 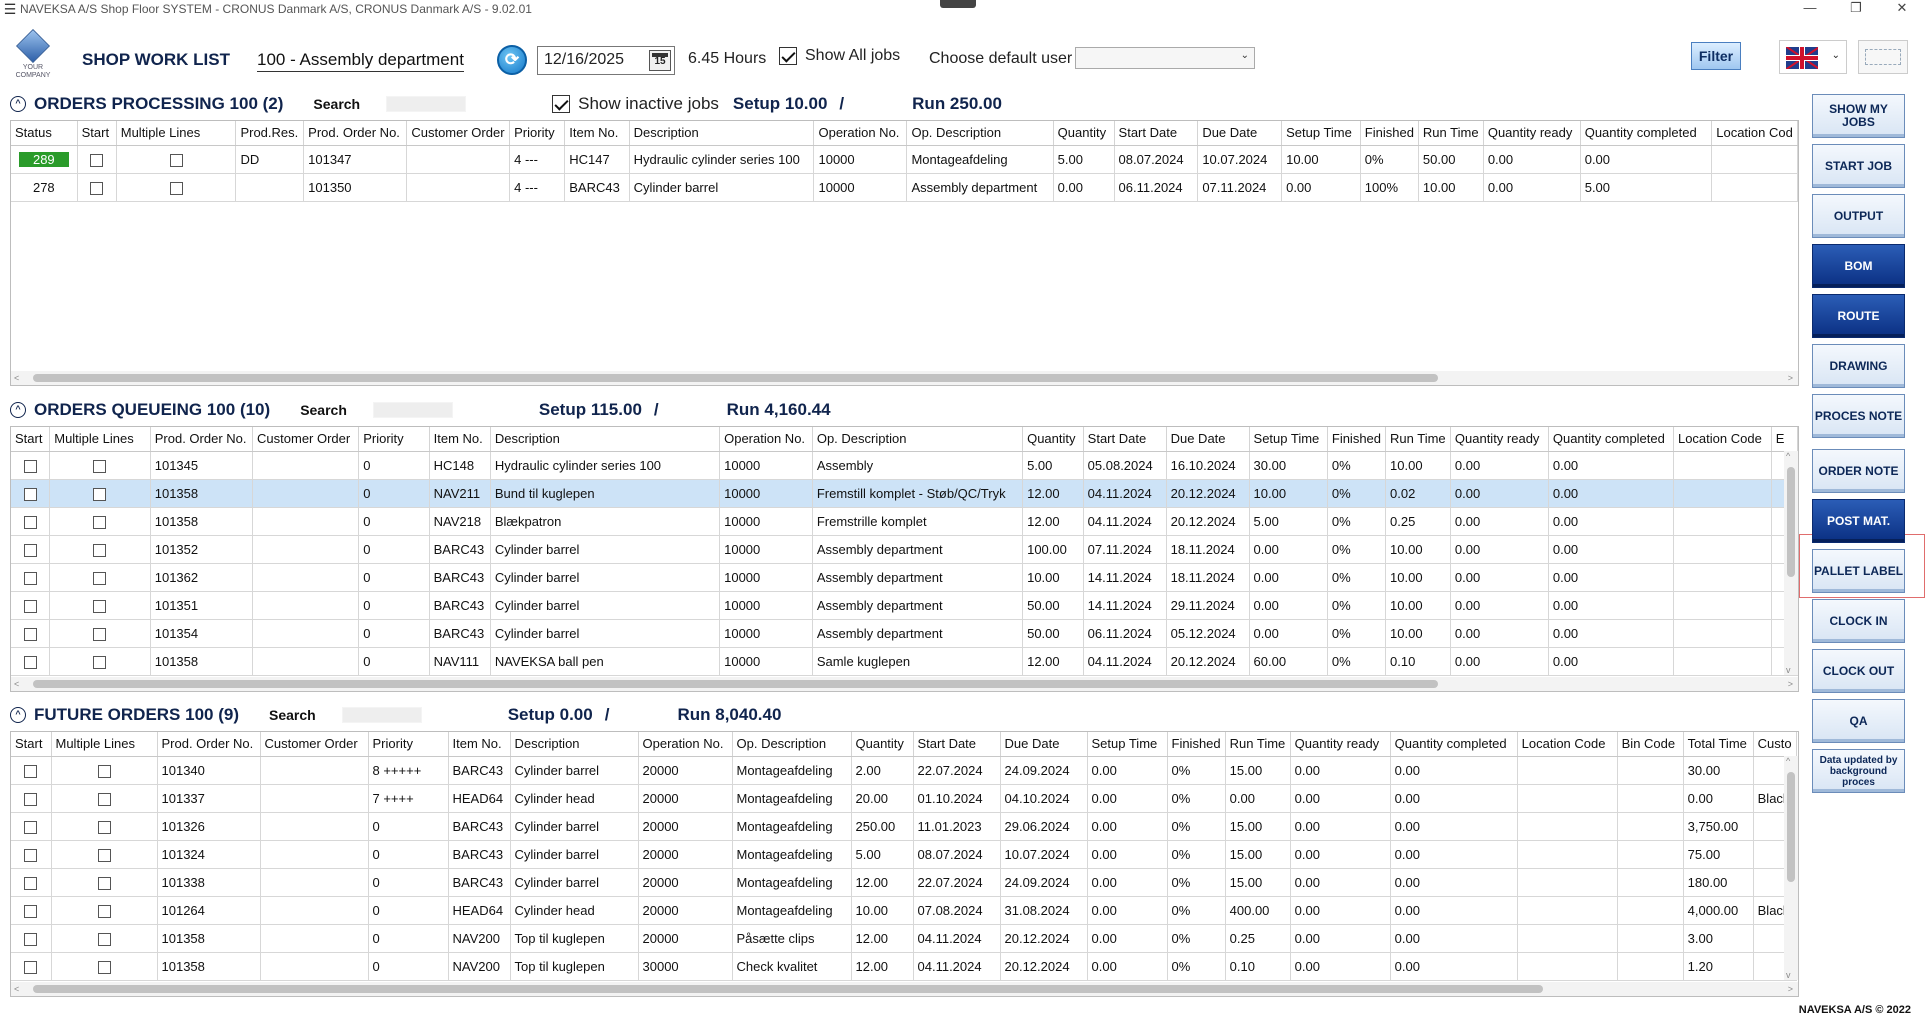 What do you see at coordinates (839, 56) in the screenshot?
I see `show-all-jobs-toggle: Show All jobs` at bounding box center [839, 56].